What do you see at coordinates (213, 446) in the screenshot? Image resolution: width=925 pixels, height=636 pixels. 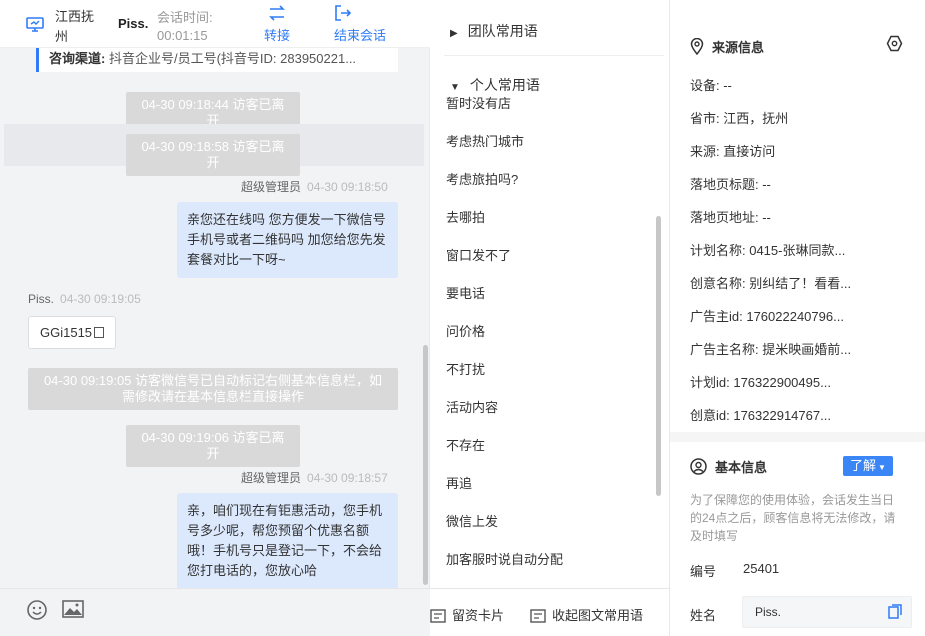 I see `system-message: 04-30 09:19:06 访客已离开` at bounding box center [213, 446].